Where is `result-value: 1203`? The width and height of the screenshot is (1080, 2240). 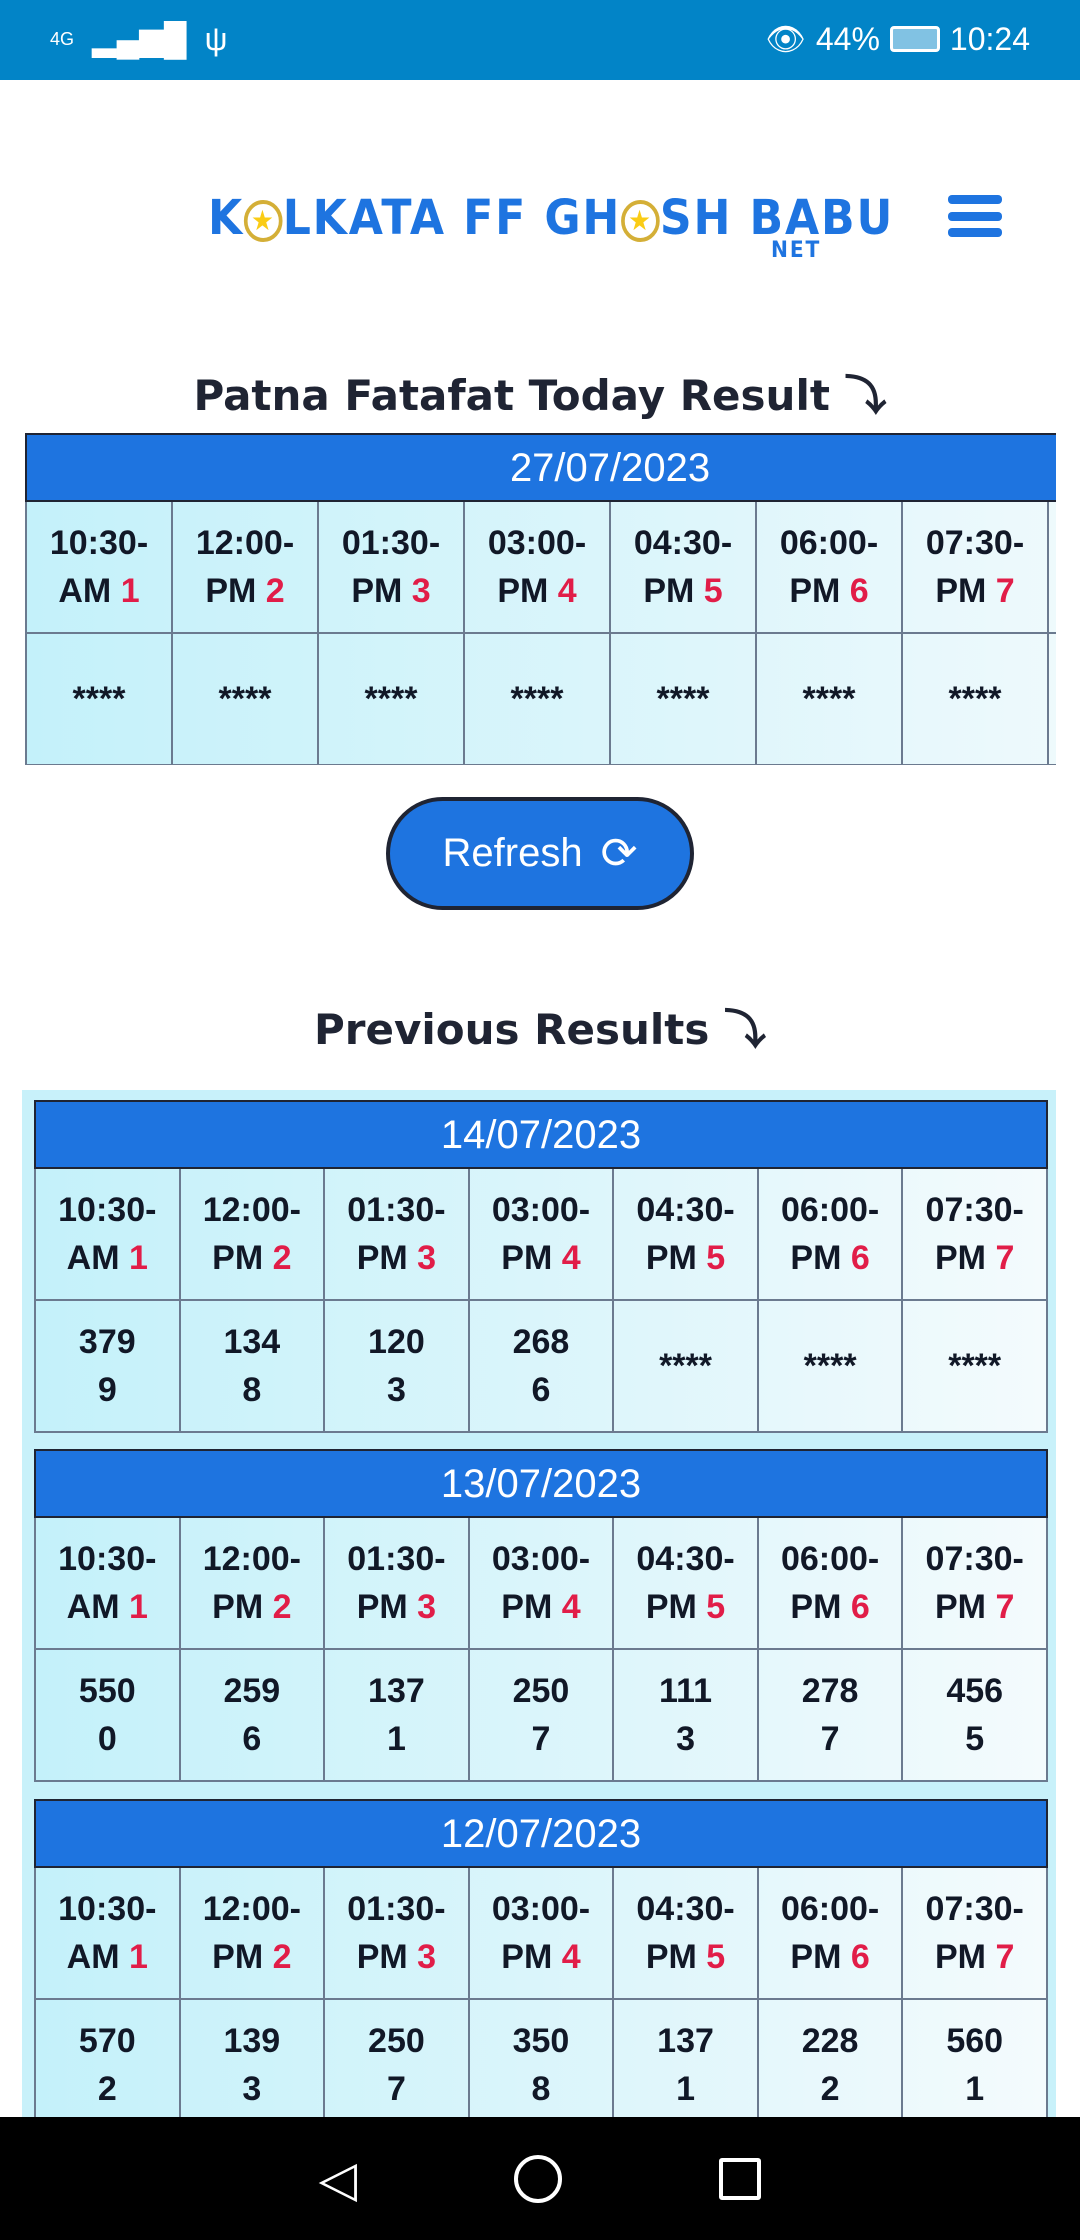 result-value: 1203 is located at coordinates (396, 1366).